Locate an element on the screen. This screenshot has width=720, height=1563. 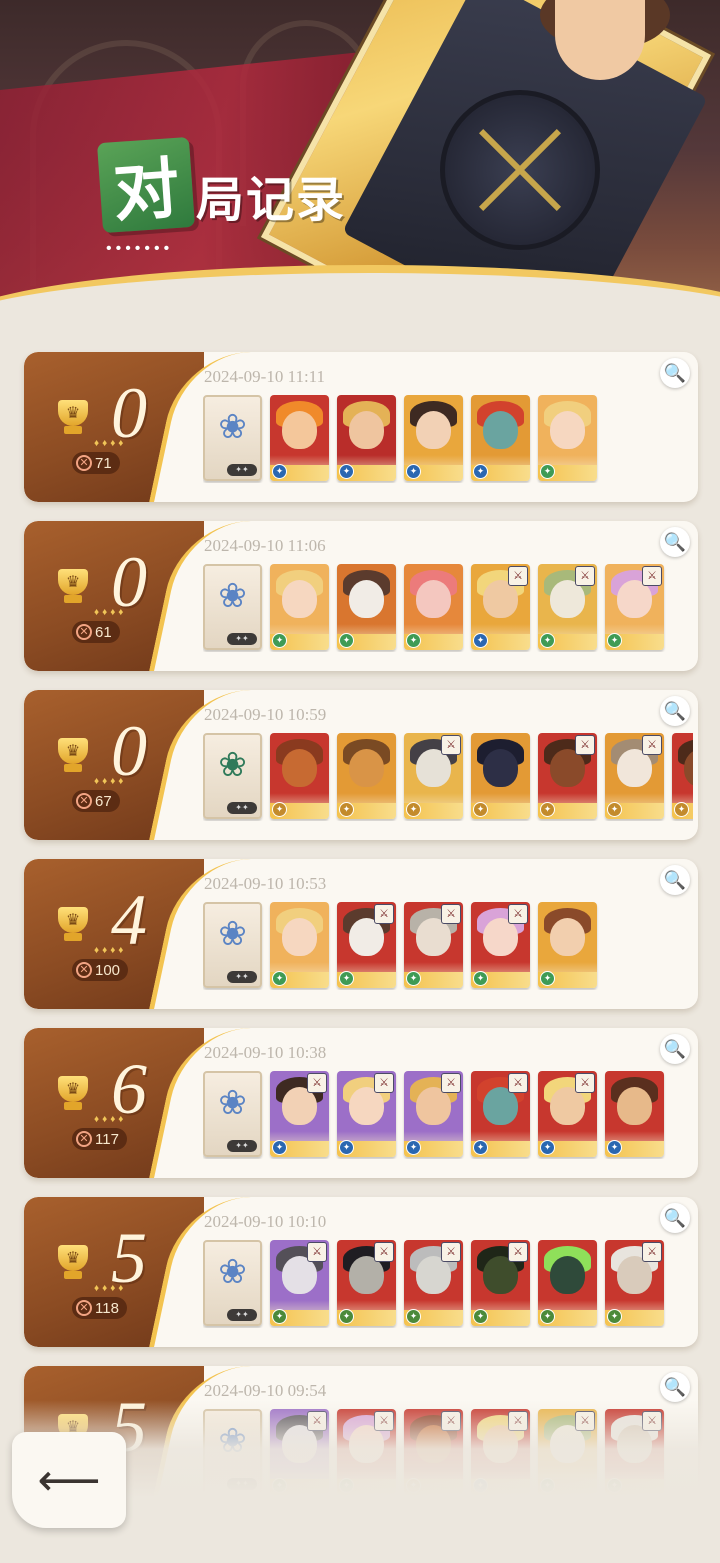
green-lantern-icon: ❀ ✦✦ is located at coordinates (232, 776).